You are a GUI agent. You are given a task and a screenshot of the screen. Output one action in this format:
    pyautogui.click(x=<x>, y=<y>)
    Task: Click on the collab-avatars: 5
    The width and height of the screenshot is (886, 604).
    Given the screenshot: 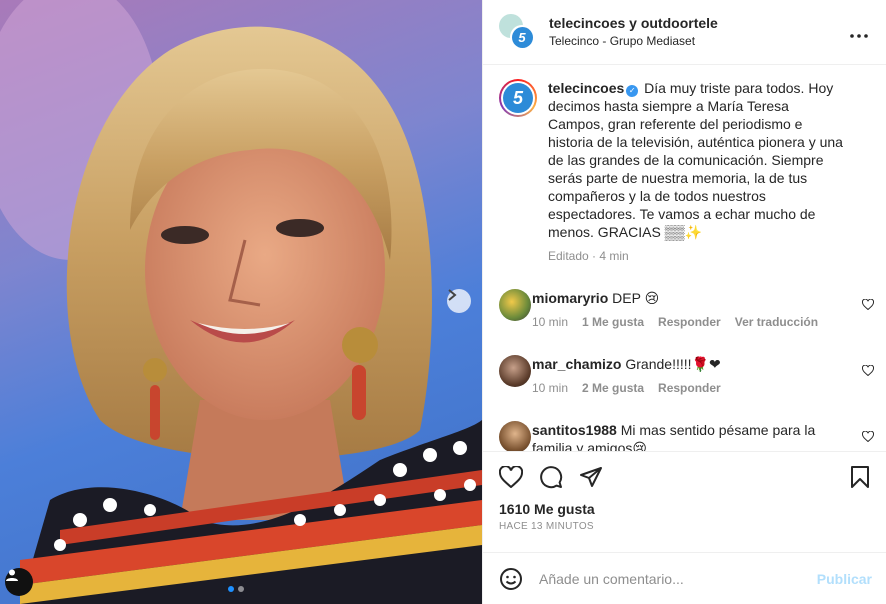 What is the action you would take?
    pyautogui.click(x=517, y=32)
    